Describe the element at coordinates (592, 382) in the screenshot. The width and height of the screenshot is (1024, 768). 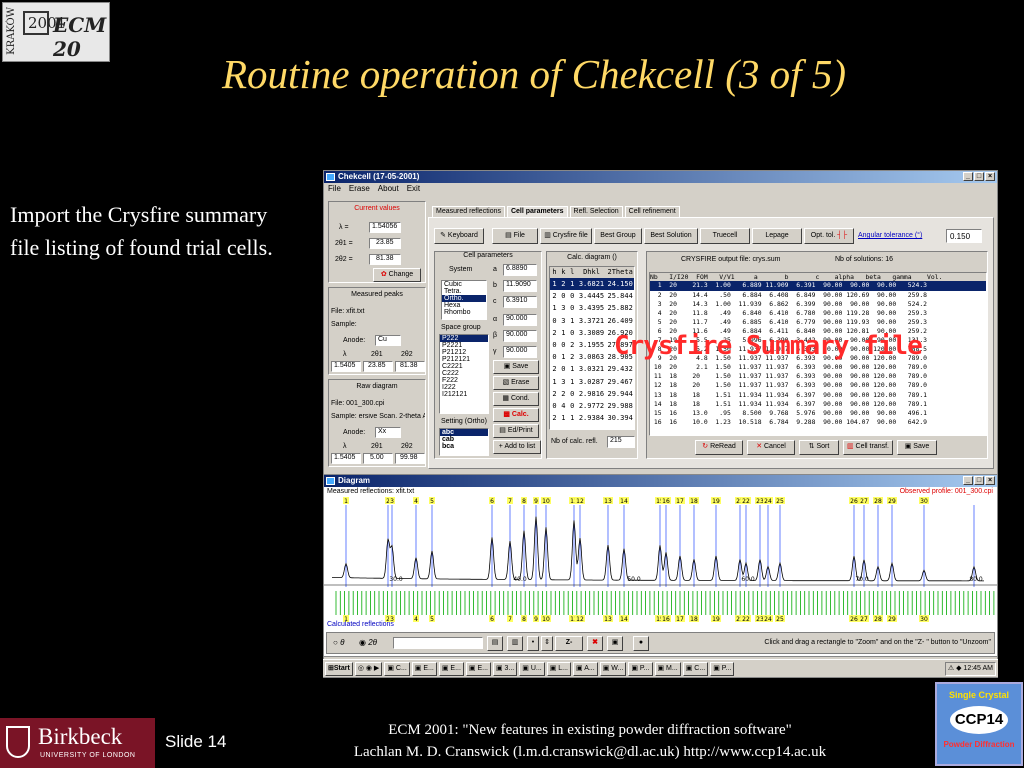
I see `calc-row: 1 3 1 3.0287 29.467` at that location.